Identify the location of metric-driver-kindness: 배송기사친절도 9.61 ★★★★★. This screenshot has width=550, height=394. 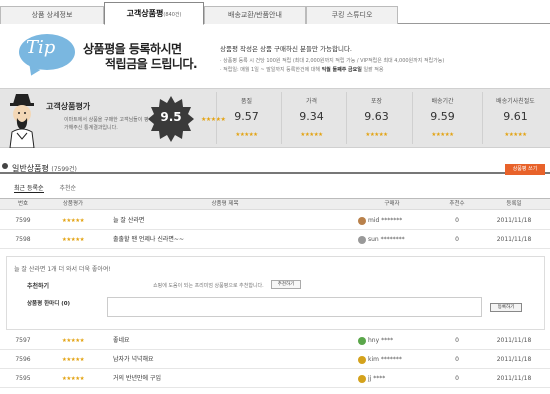
(515, 118).